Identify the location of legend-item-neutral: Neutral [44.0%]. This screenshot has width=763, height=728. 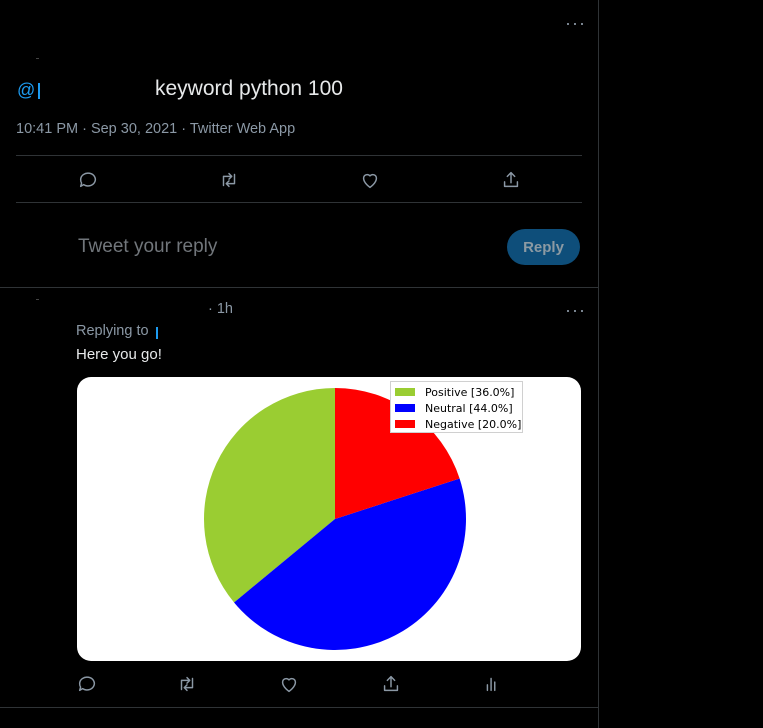
(454, 408).